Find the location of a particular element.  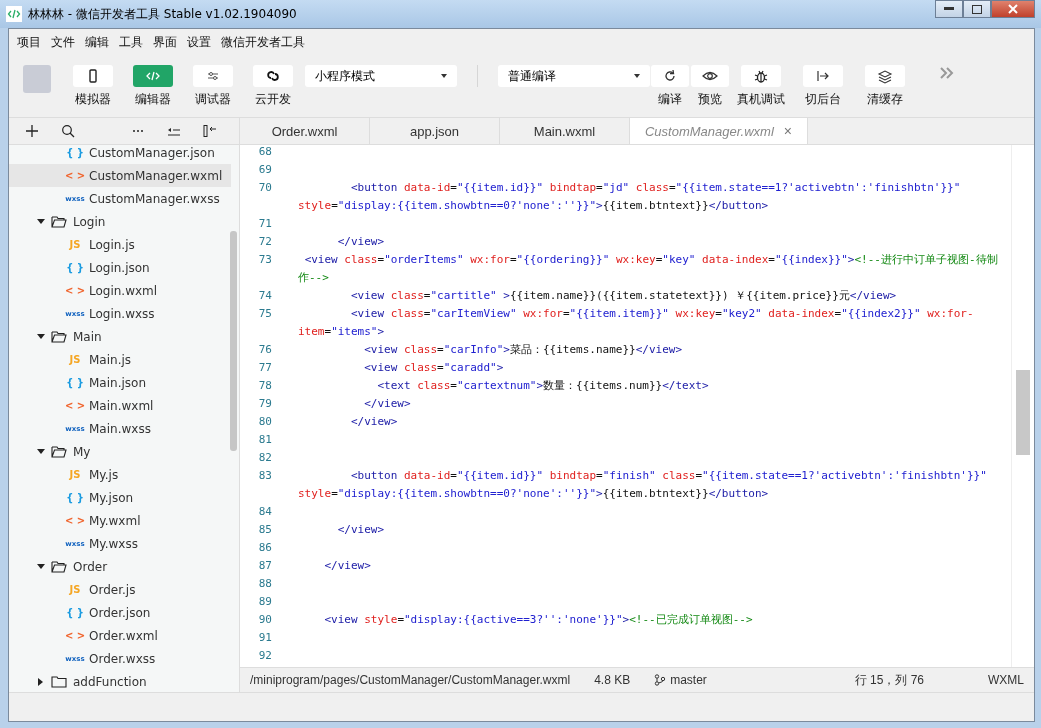

line-number: 84 is located at coordinates (265, 512).